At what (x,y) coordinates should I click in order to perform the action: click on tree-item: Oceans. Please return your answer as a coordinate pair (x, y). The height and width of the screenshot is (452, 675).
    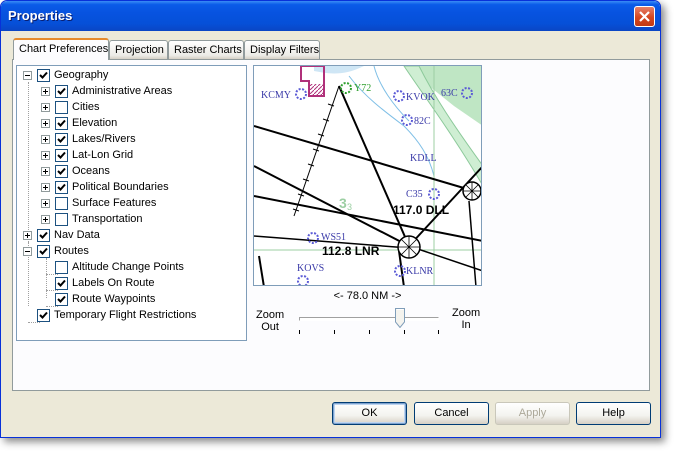
    Looking at the image, I should click on (75, 171).